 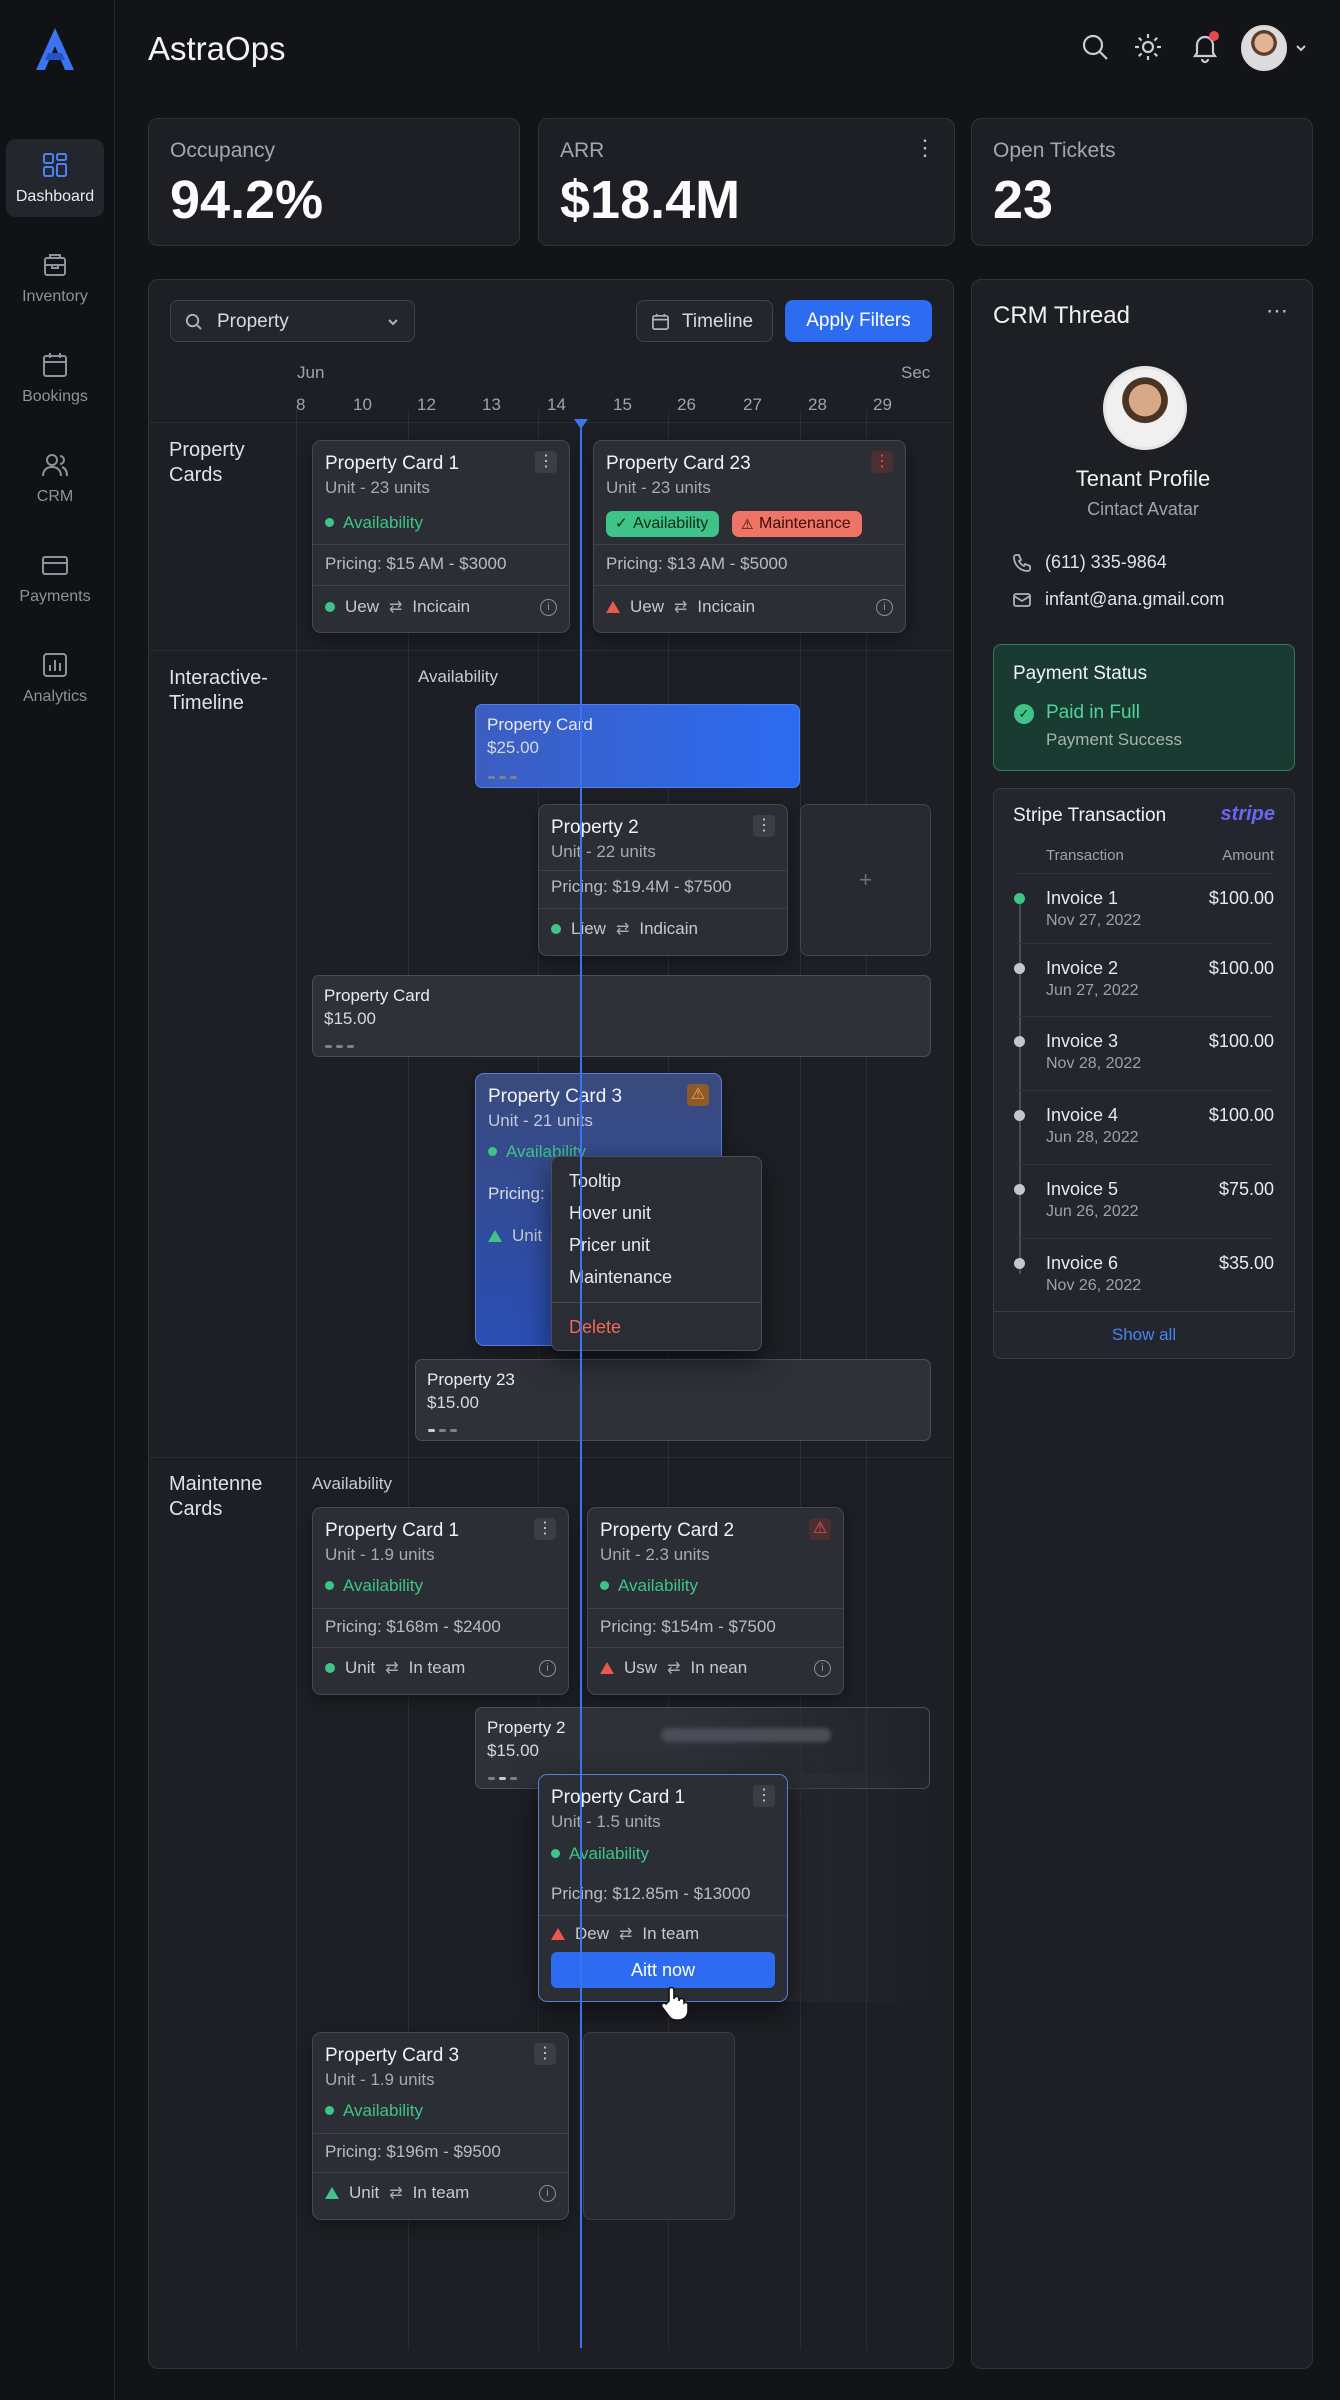 I want to click on property-card-footer: Uew ⇄ Incicain, so click(x=680, y=607).